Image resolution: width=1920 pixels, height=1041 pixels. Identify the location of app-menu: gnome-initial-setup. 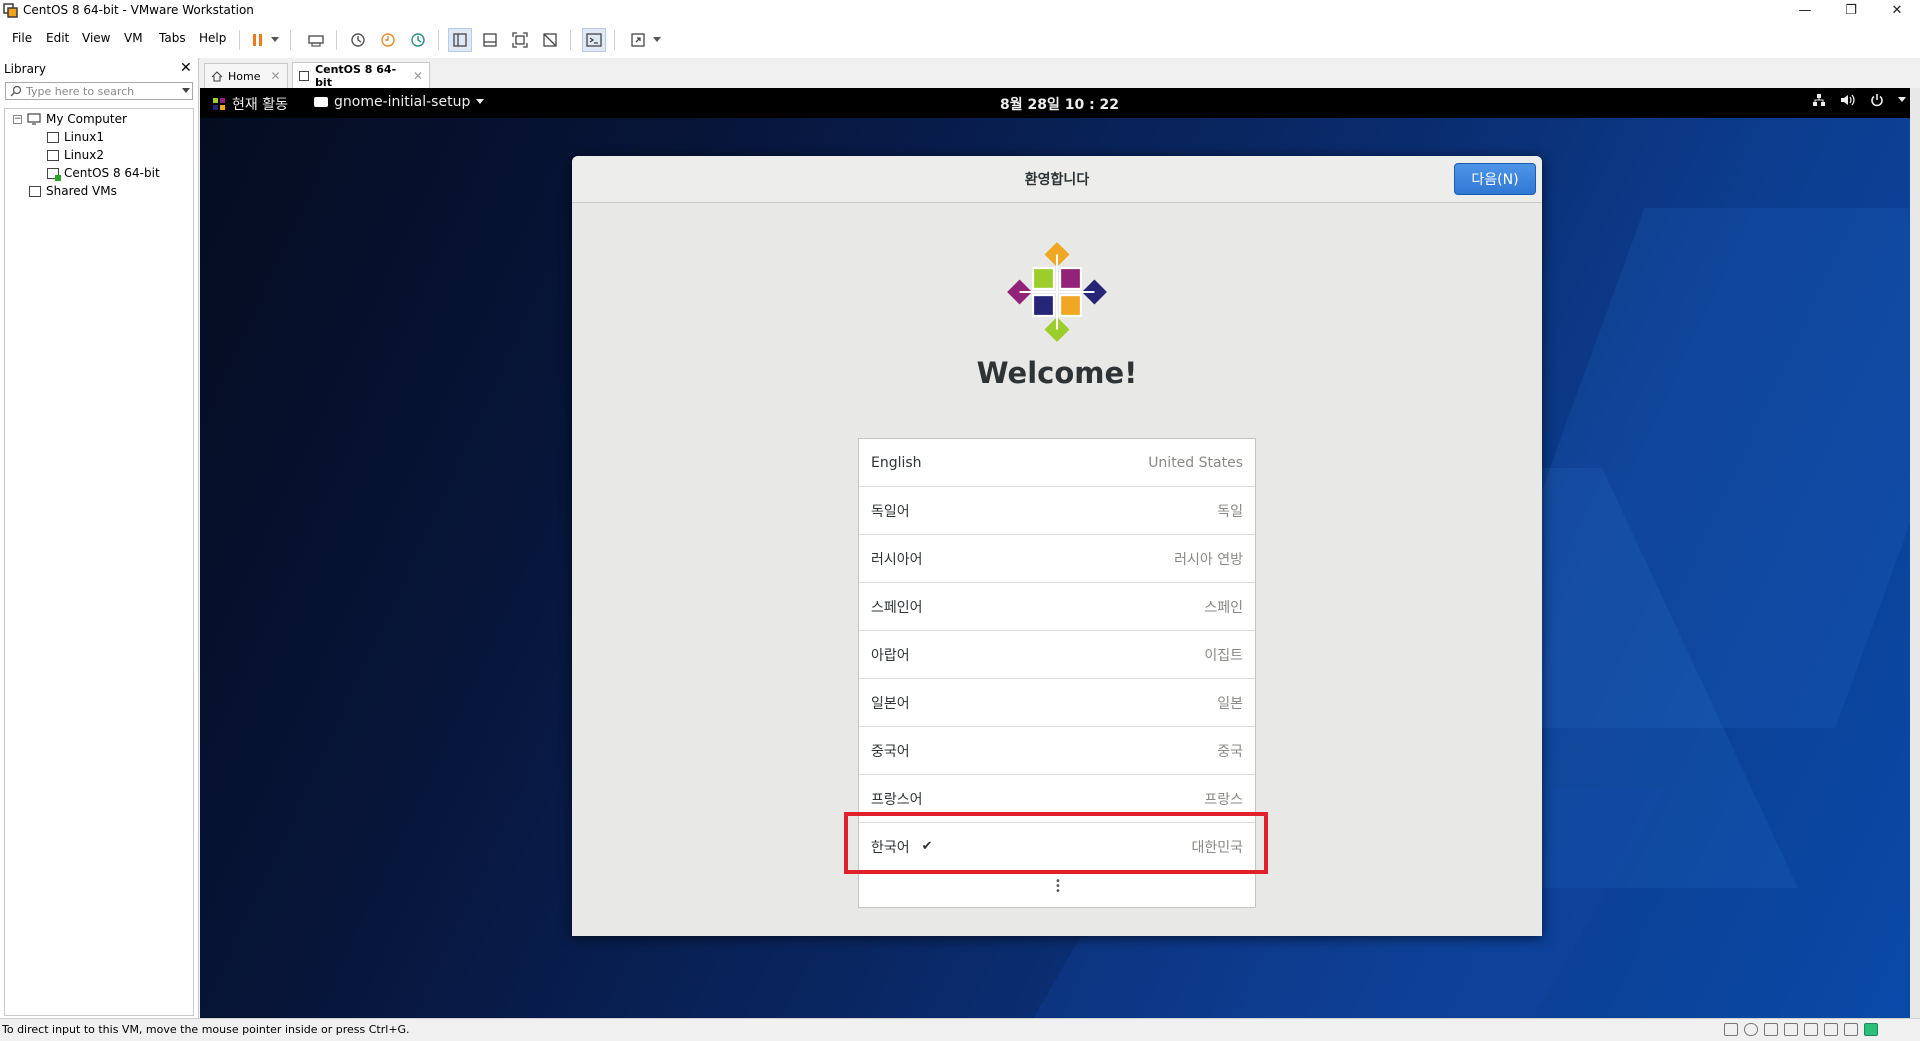
(399, 102).